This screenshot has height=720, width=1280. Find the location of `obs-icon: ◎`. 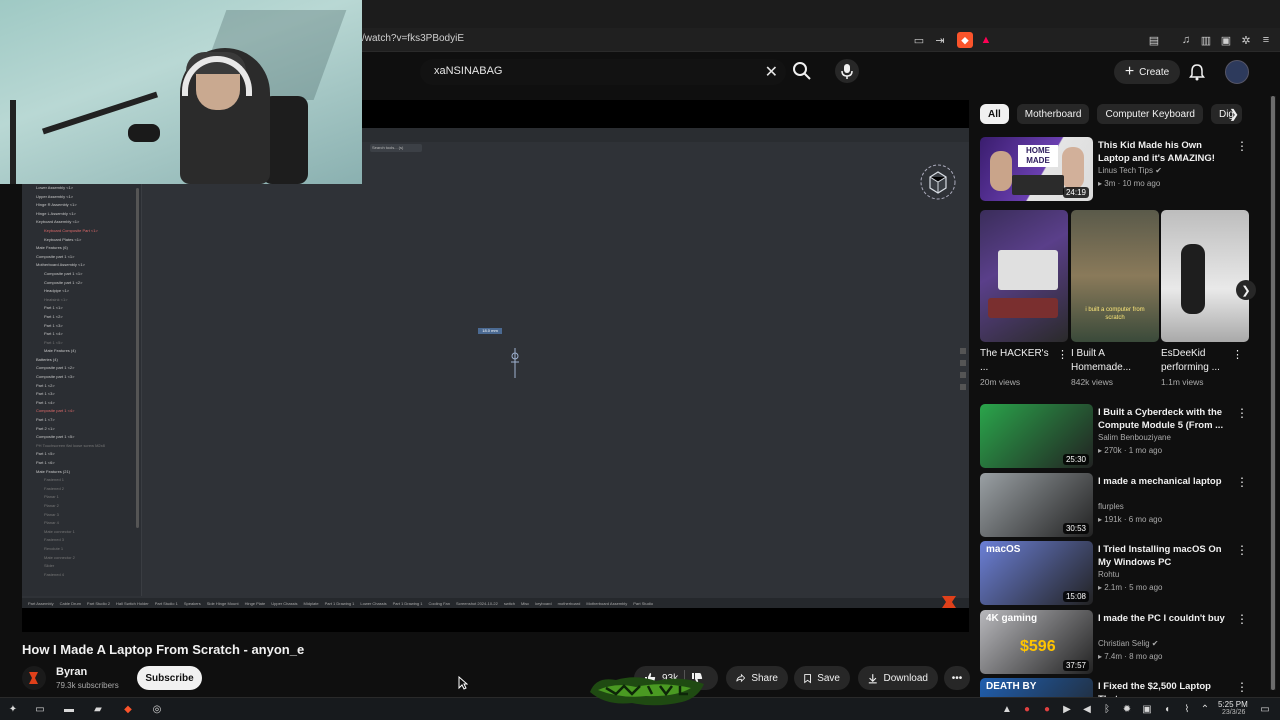

obs-icon: ◎ is located at coordinates (157, 709).